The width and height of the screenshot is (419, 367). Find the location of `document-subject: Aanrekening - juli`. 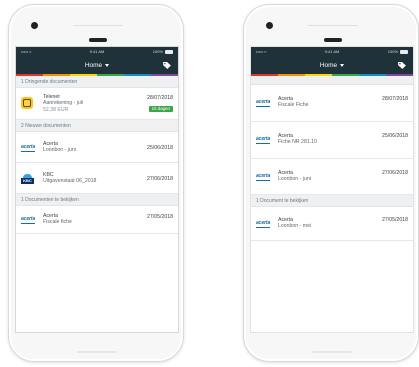

document-subject: Aanrekening - juli is located at coordinates (63, 103).